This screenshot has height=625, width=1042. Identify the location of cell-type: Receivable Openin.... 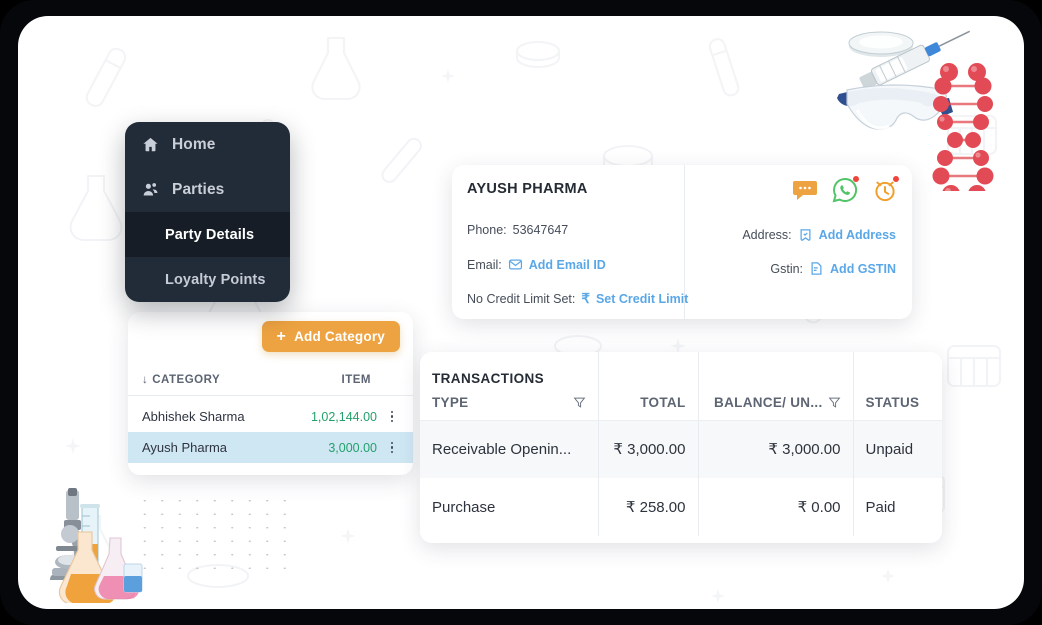
(509, 449).